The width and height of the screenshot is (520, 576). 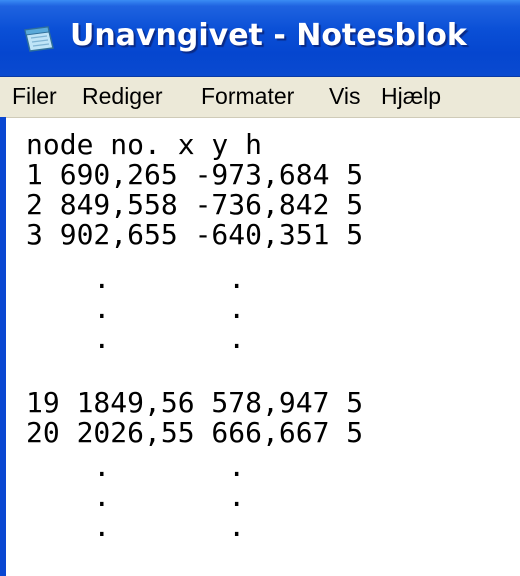 What do you see at coordinates (122, 96) in the screenshot?
I see `menu-item-rediger: Rediger` at bounding box center [122, 96].